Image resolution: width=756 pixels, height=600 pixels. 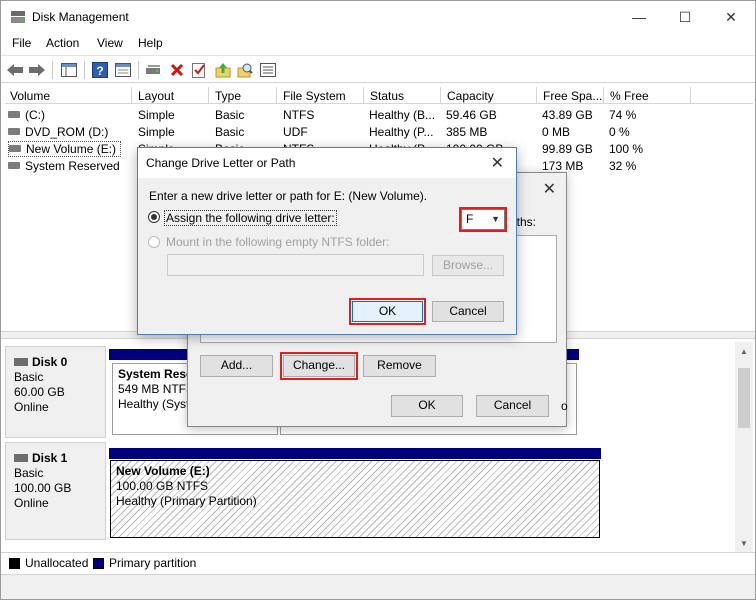 What do you see at coordinates (399, 366) in the screenshot?
I see `remove-button: Remove` at bounding box center [399, 366].